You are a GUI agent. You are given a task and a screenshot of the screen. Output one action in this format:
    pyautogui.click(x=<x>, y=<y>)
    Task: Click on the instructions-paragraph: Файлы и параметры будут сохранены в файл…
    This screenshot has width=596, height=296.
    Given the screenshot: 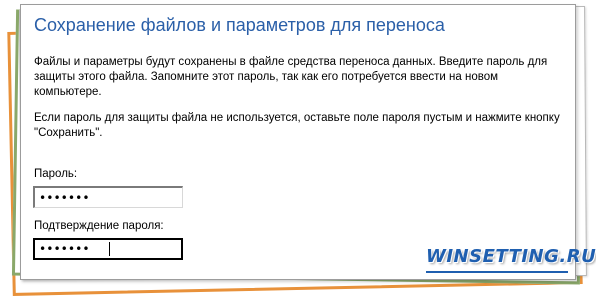 What is the action you would take?
    pyautogui.click(x=291, y=77)
    